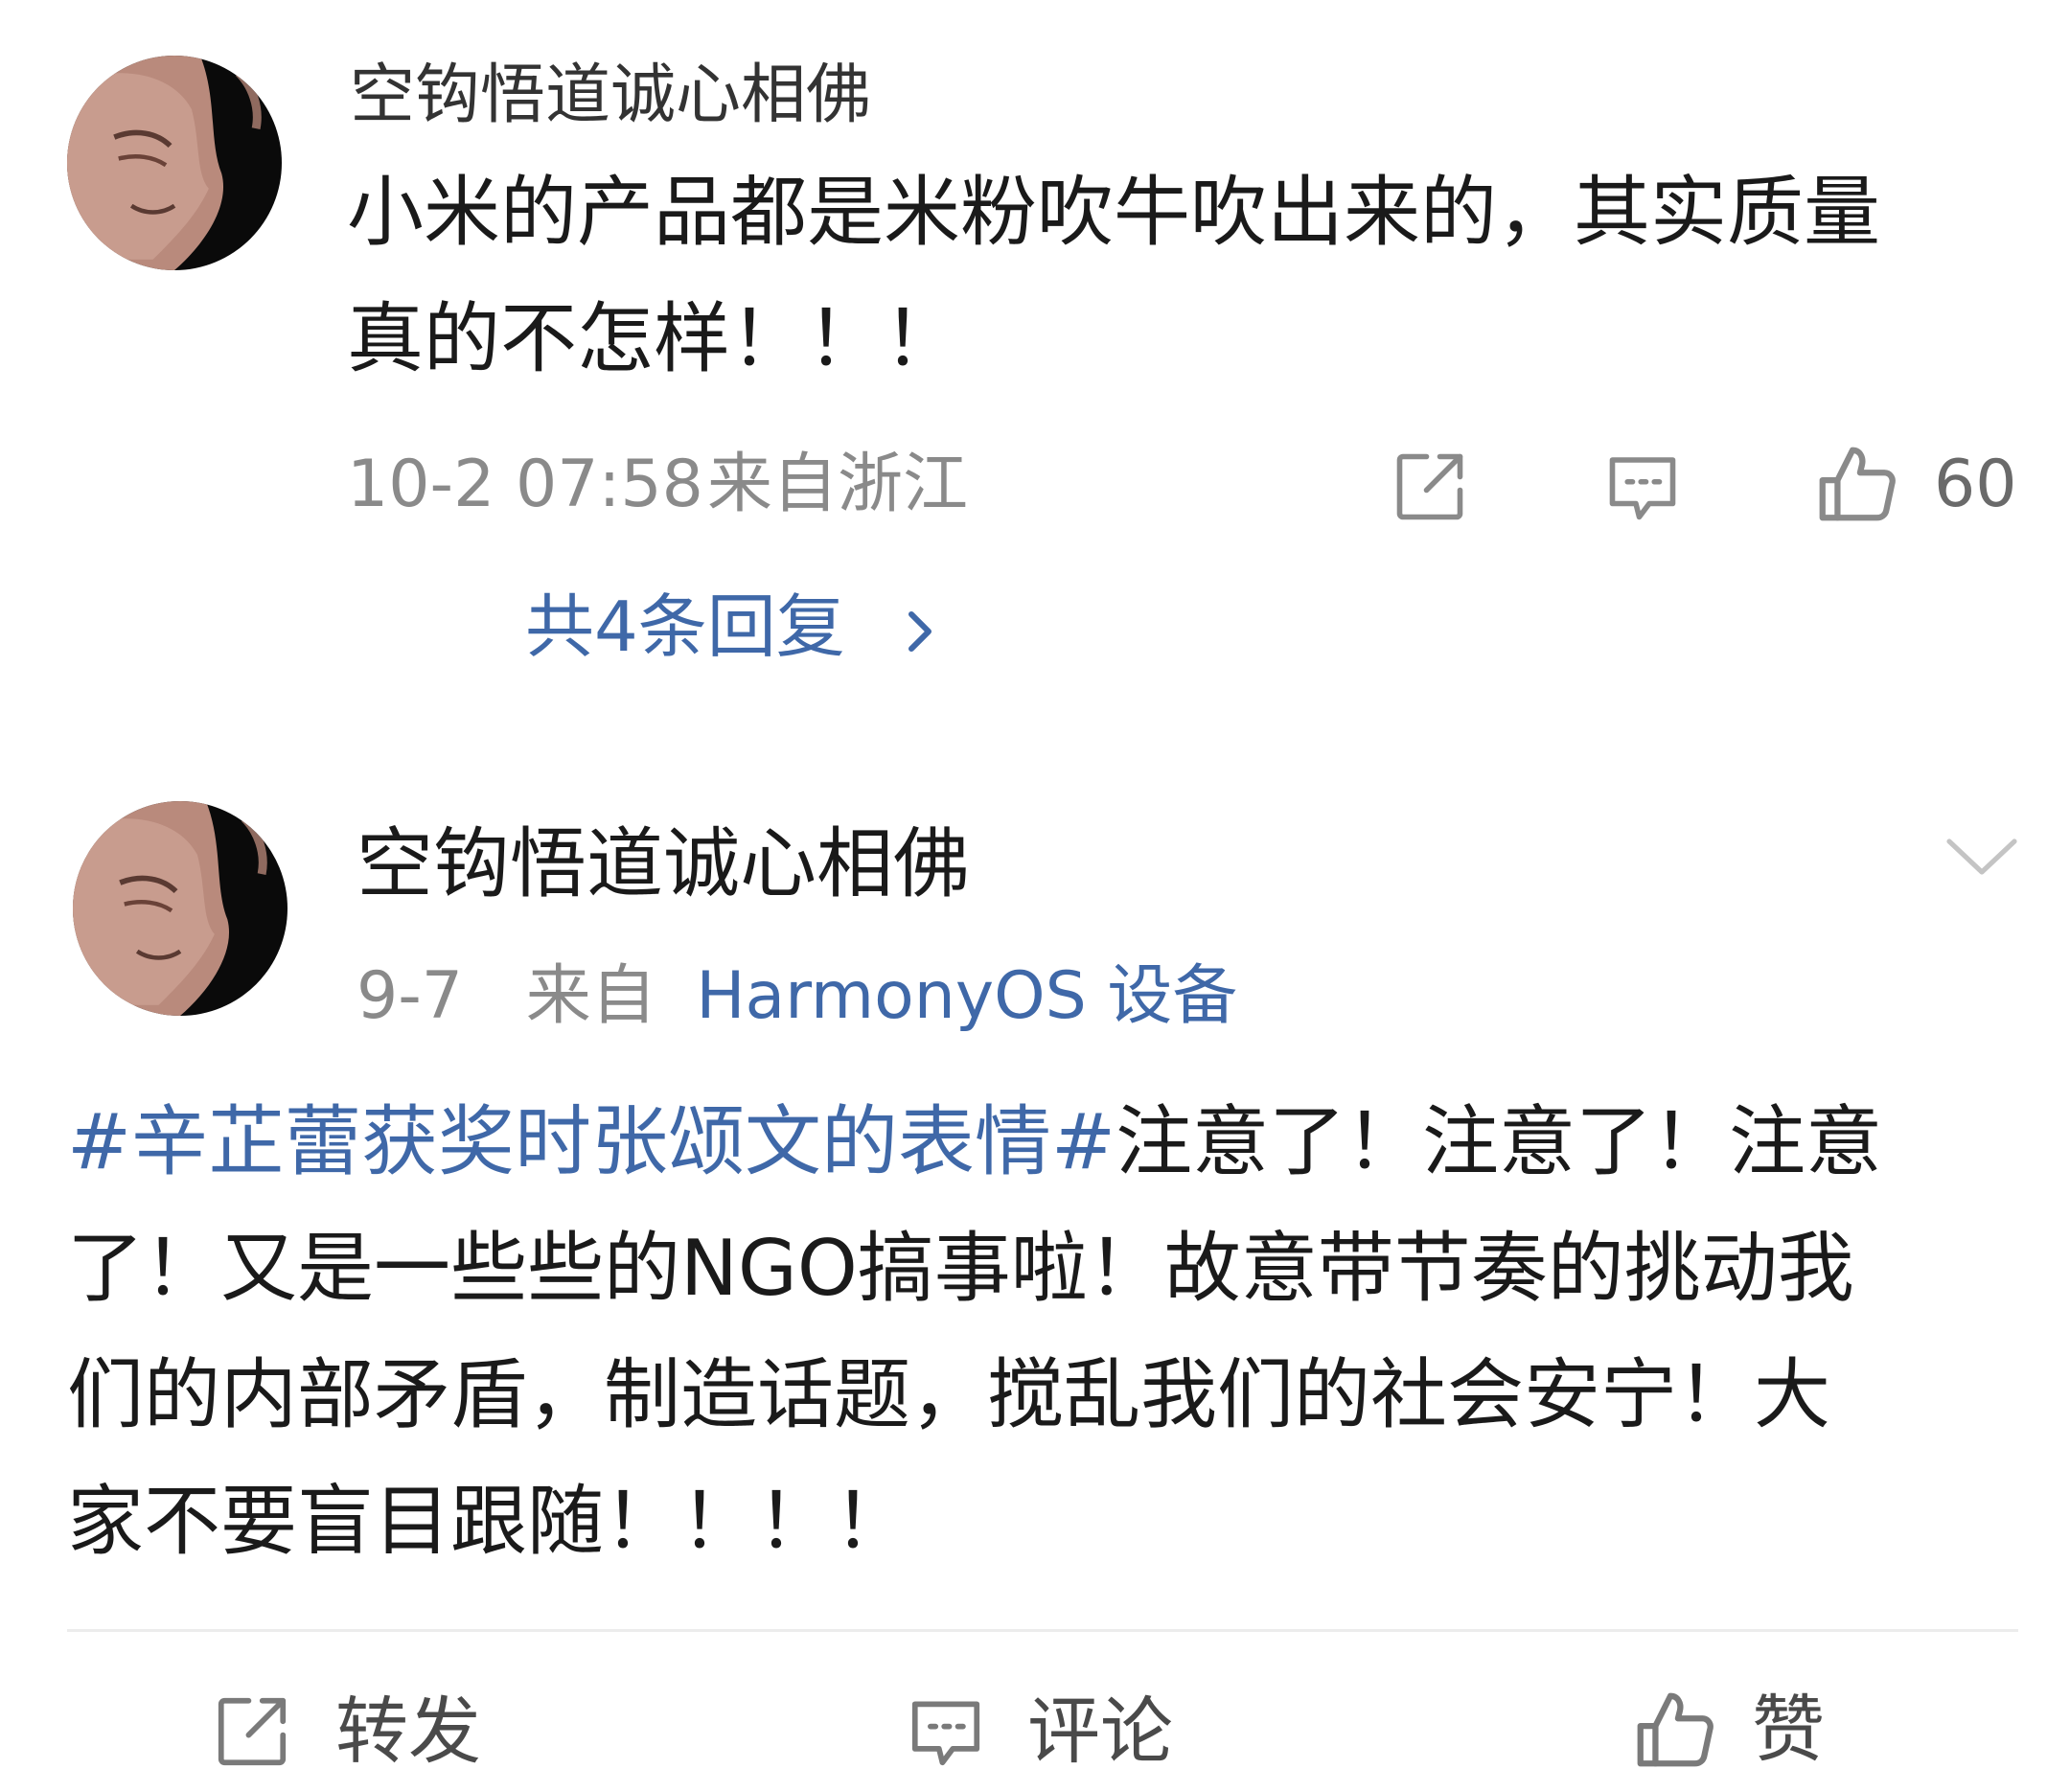 This screenshot has width=2070, height=1792. What do you see at coordinates (663, 865) in the screenshot?
I see `post-username: 空钩悟道诚心相佛` at bounding box center [663, 865].